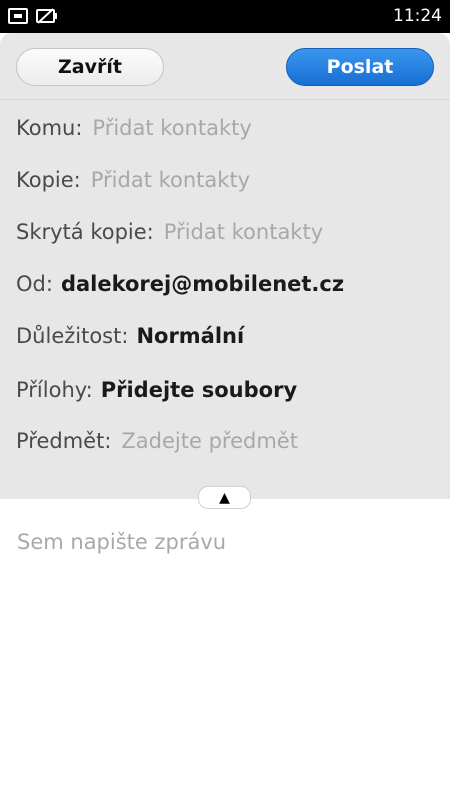  I want to click on attachments-field: Přílohy: Přidejte soubory, so click(156, 390).